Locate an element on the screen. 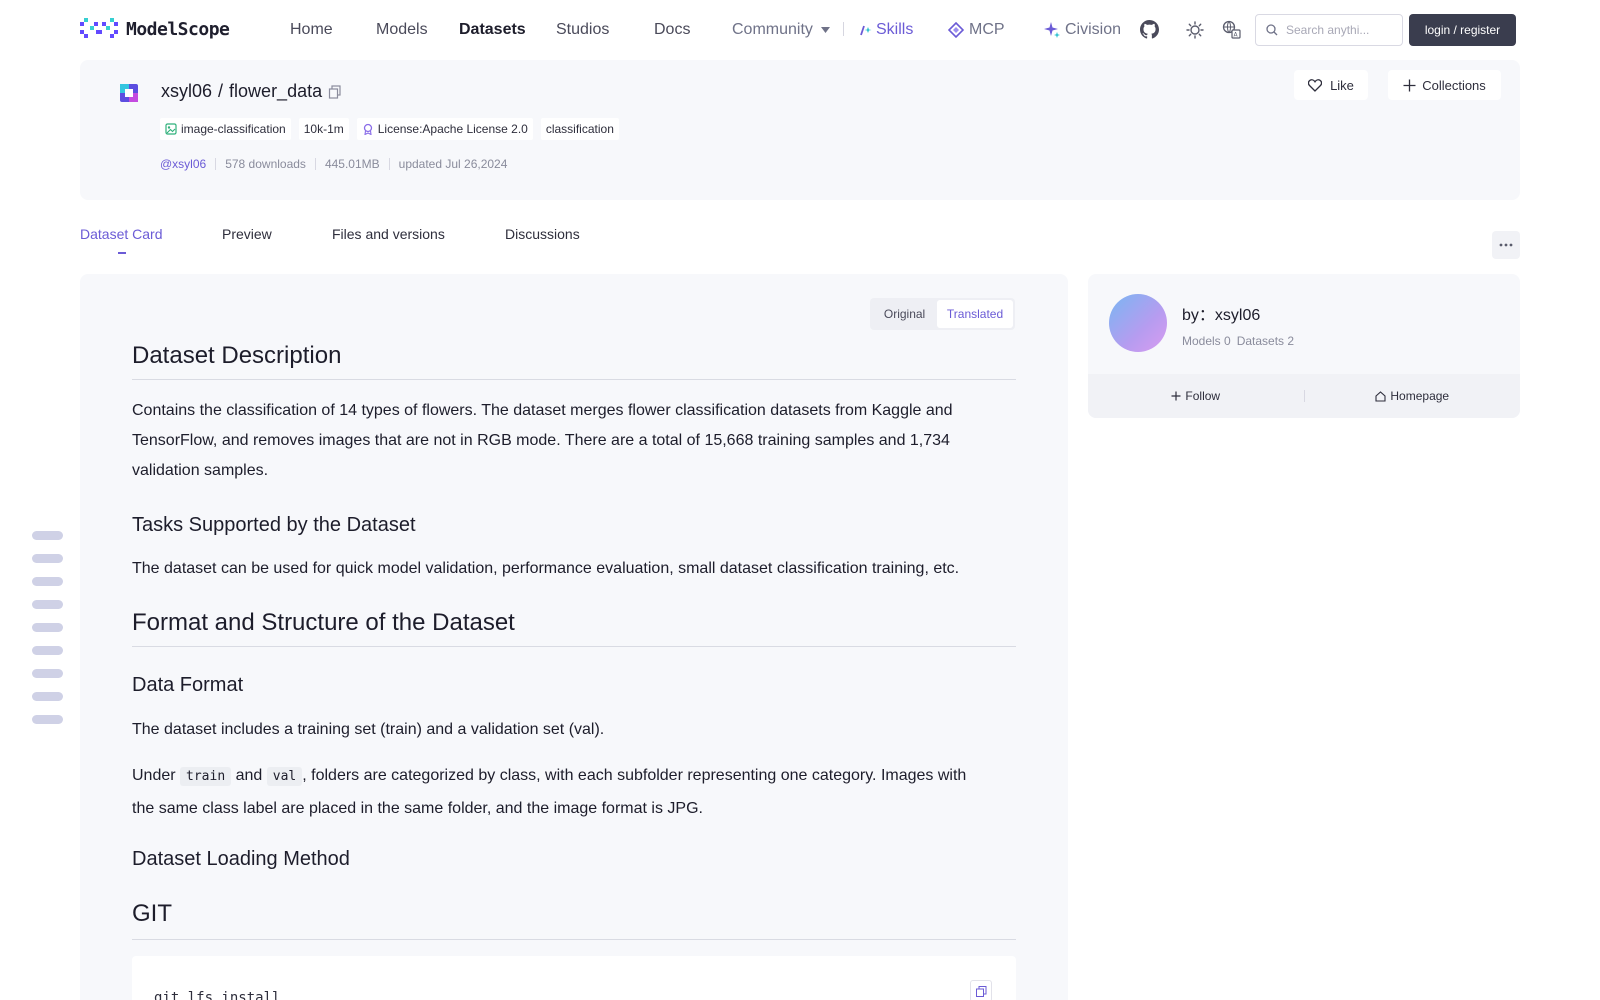  tag-task-label: image-classification is located at coordinates (233, 129).